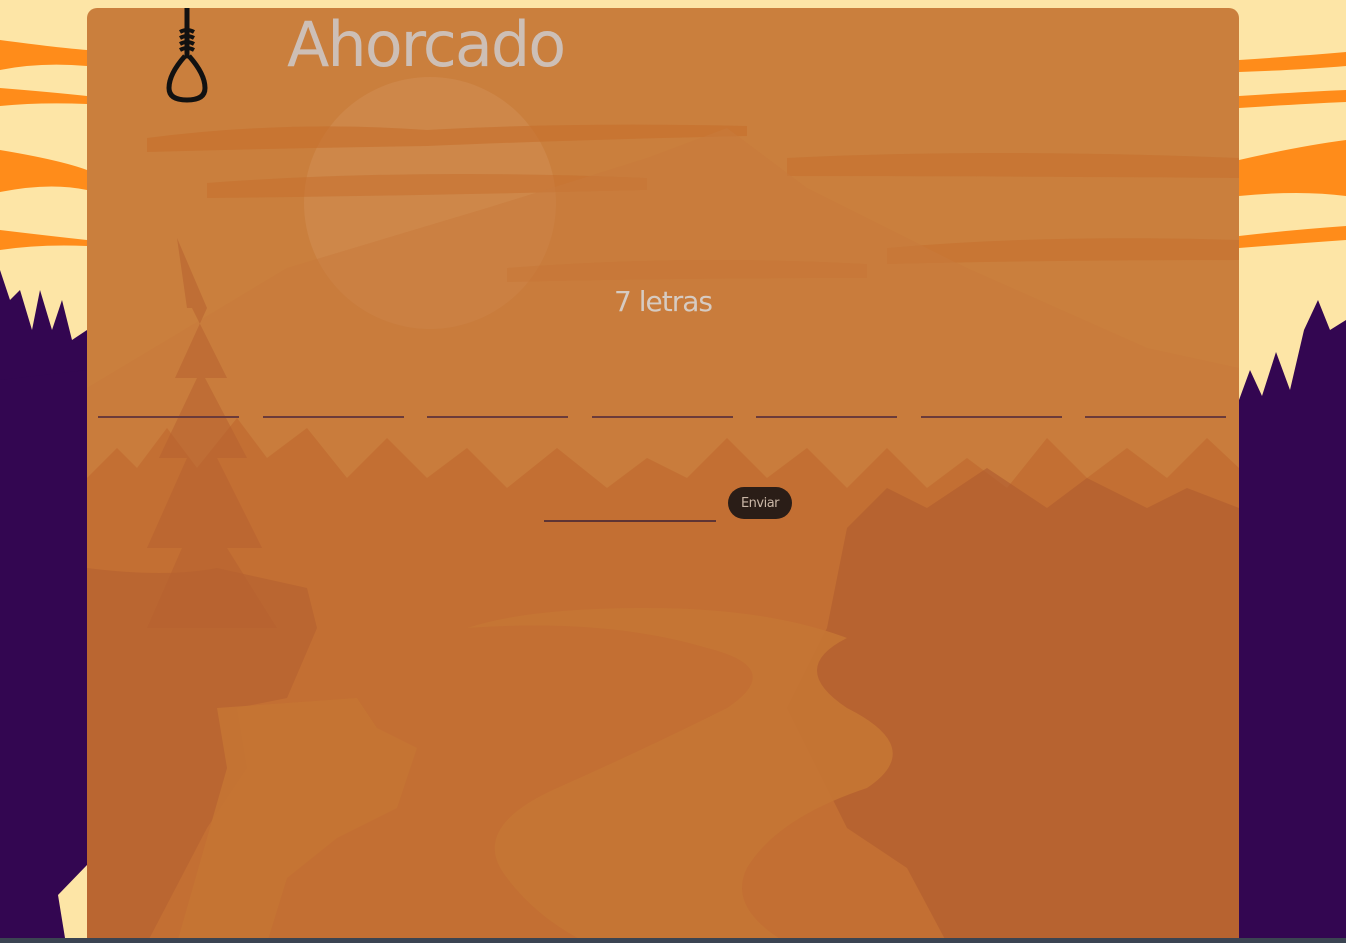  I want to click on letter-count-label: 7 letras, so click(663, 301).